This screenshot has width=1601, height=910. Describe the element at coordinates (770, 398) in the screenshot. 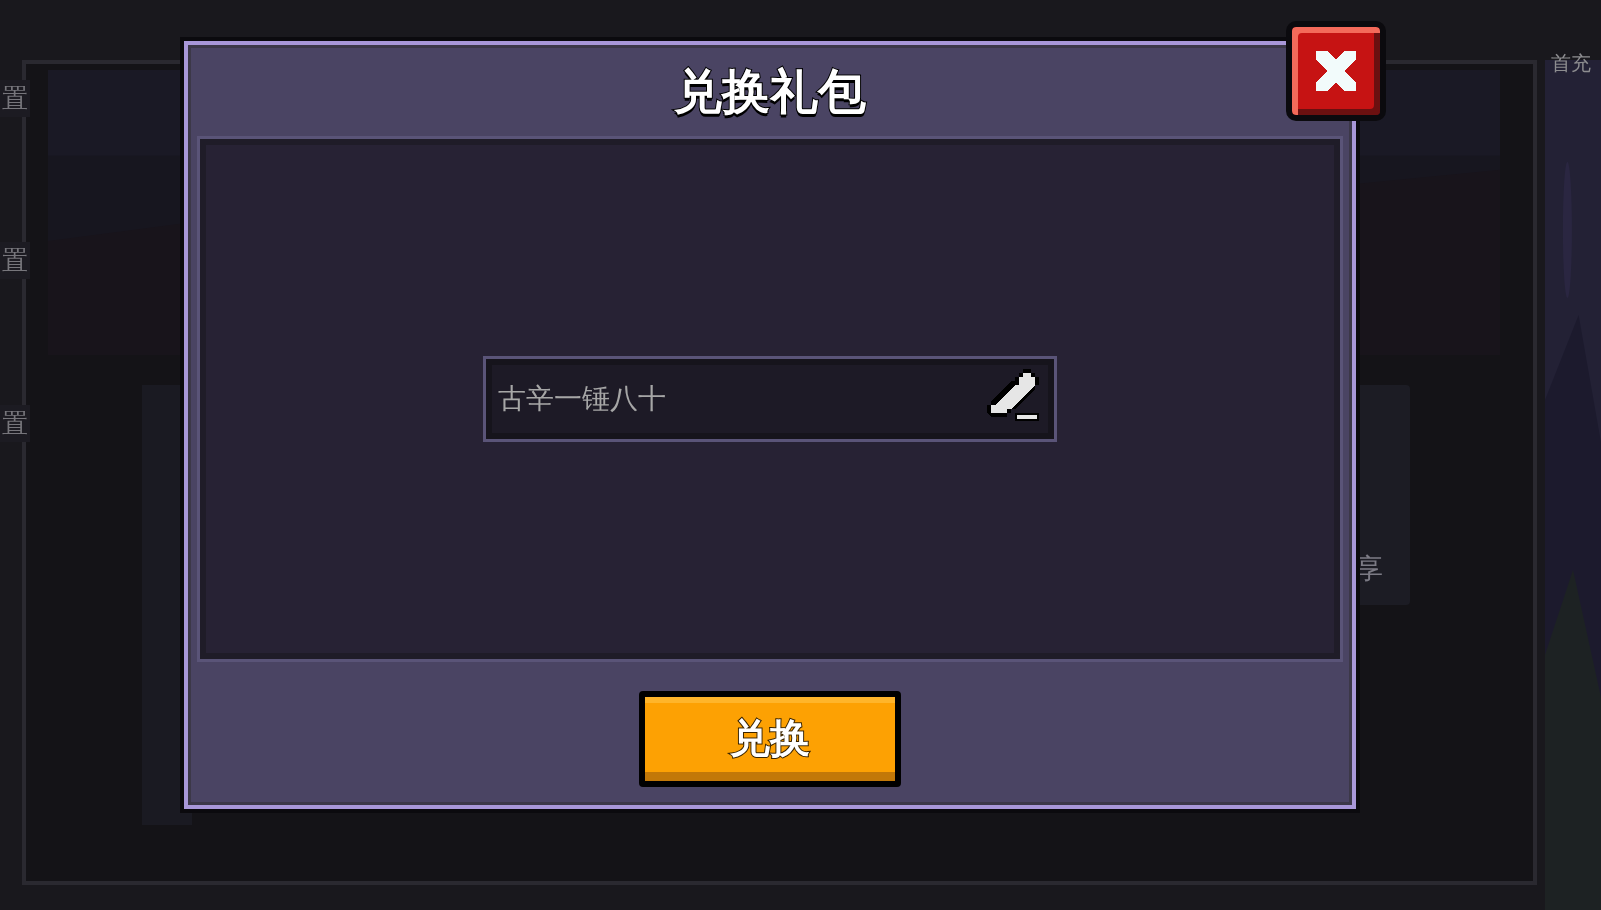

I see `code-input-field: 古辛一锤八十` at that location.